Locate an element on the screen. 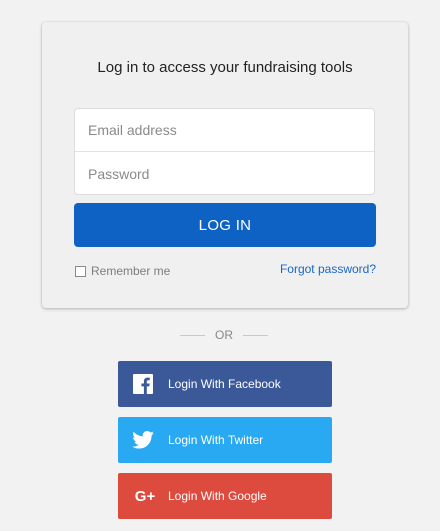 The width and height of the screenshot is (444, 531). password-input is located at coordinates (224, 173).